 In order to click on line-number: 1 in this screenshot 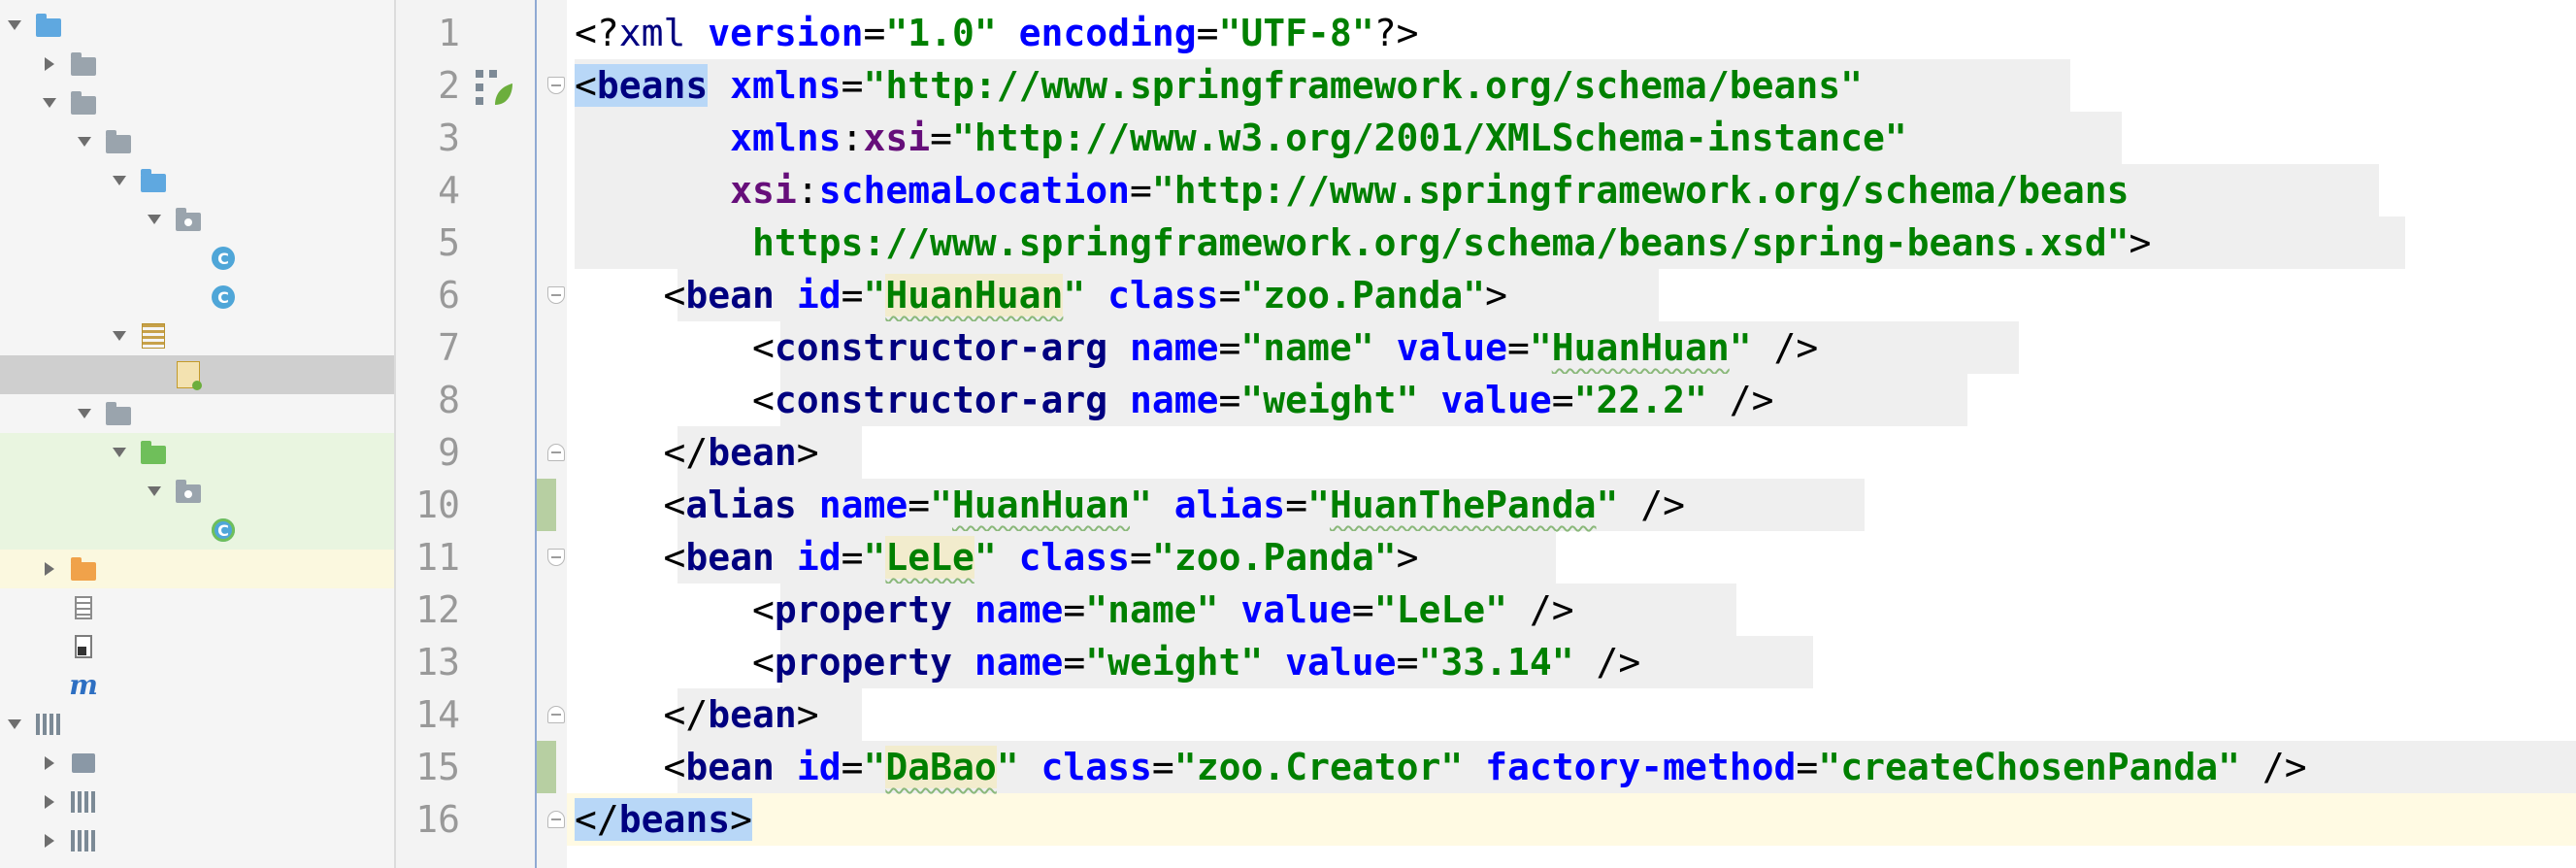, I will do `click(449, 33)`.